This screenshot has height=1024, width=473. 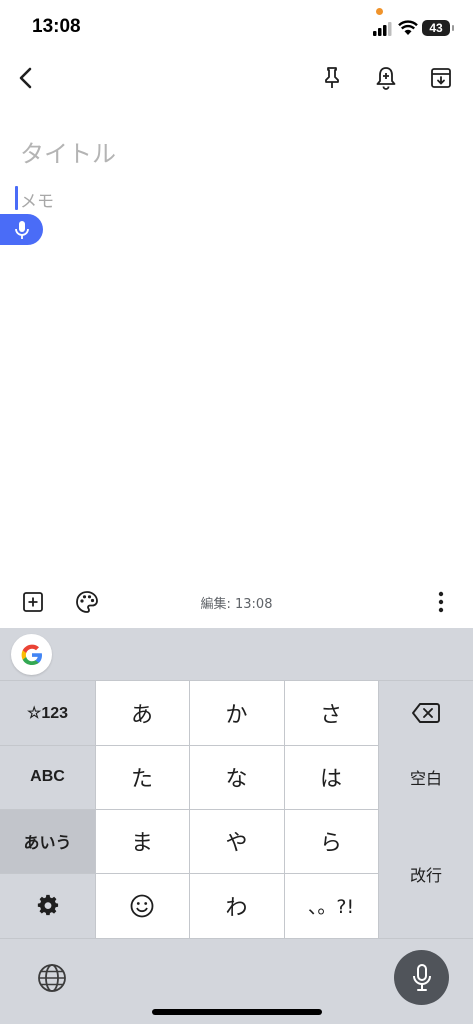 I want to click on globe-button, so click(x=52, y=978).